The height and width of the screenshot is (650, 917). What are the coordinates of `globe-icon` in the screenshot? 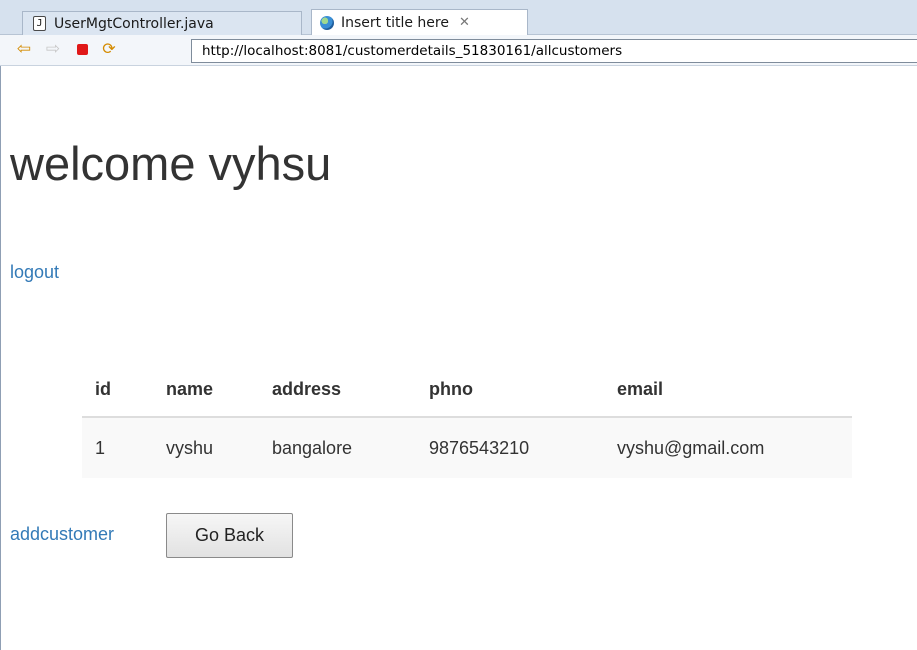 It's located at (327, 22).